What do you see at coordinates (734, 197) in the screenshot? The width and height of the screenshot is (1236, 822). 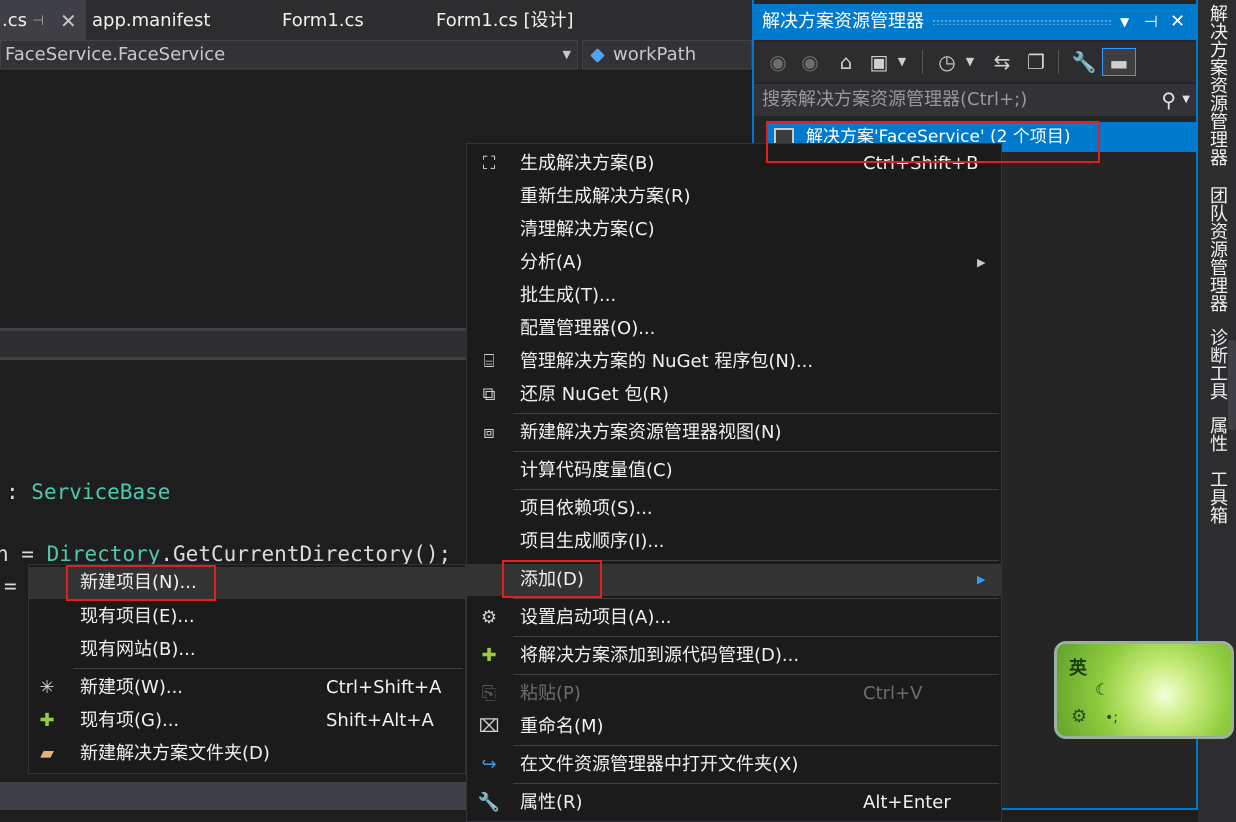 I see `menu-item-rebuild-solution: 重新生成解决方案(R)` at bounding box center [734, 197].